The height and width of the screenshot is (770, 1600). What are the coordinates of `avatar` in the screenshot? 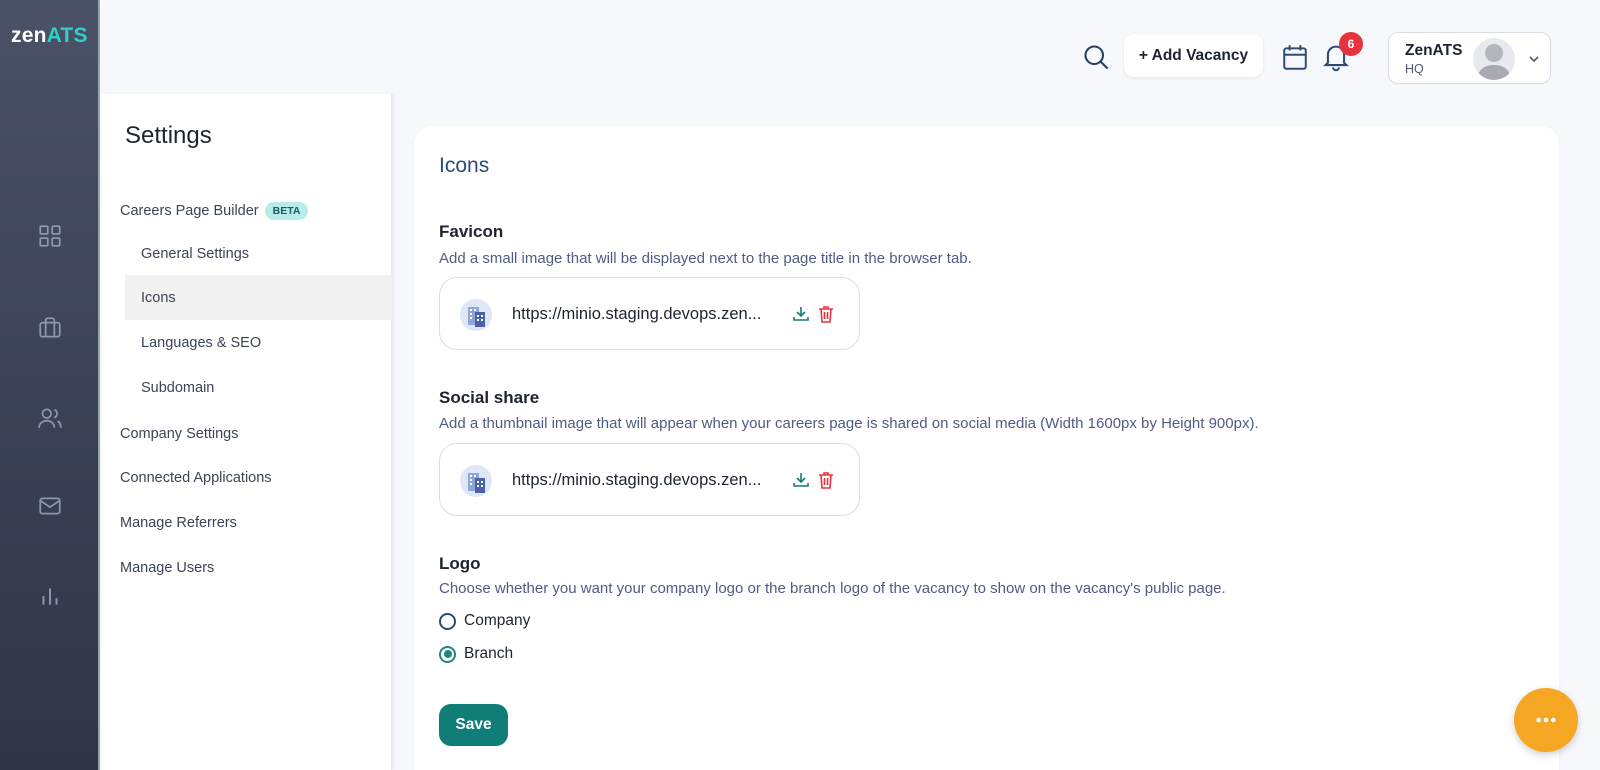 It's located at (1494, 59).